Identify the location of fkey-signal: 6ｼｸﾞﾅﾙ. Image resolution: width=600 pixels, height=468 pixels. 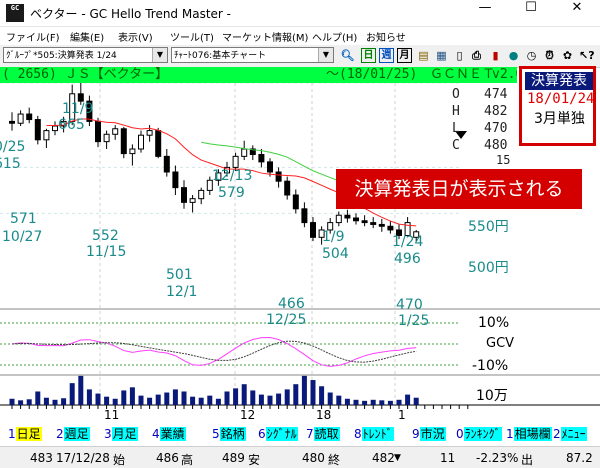
(278, 434).